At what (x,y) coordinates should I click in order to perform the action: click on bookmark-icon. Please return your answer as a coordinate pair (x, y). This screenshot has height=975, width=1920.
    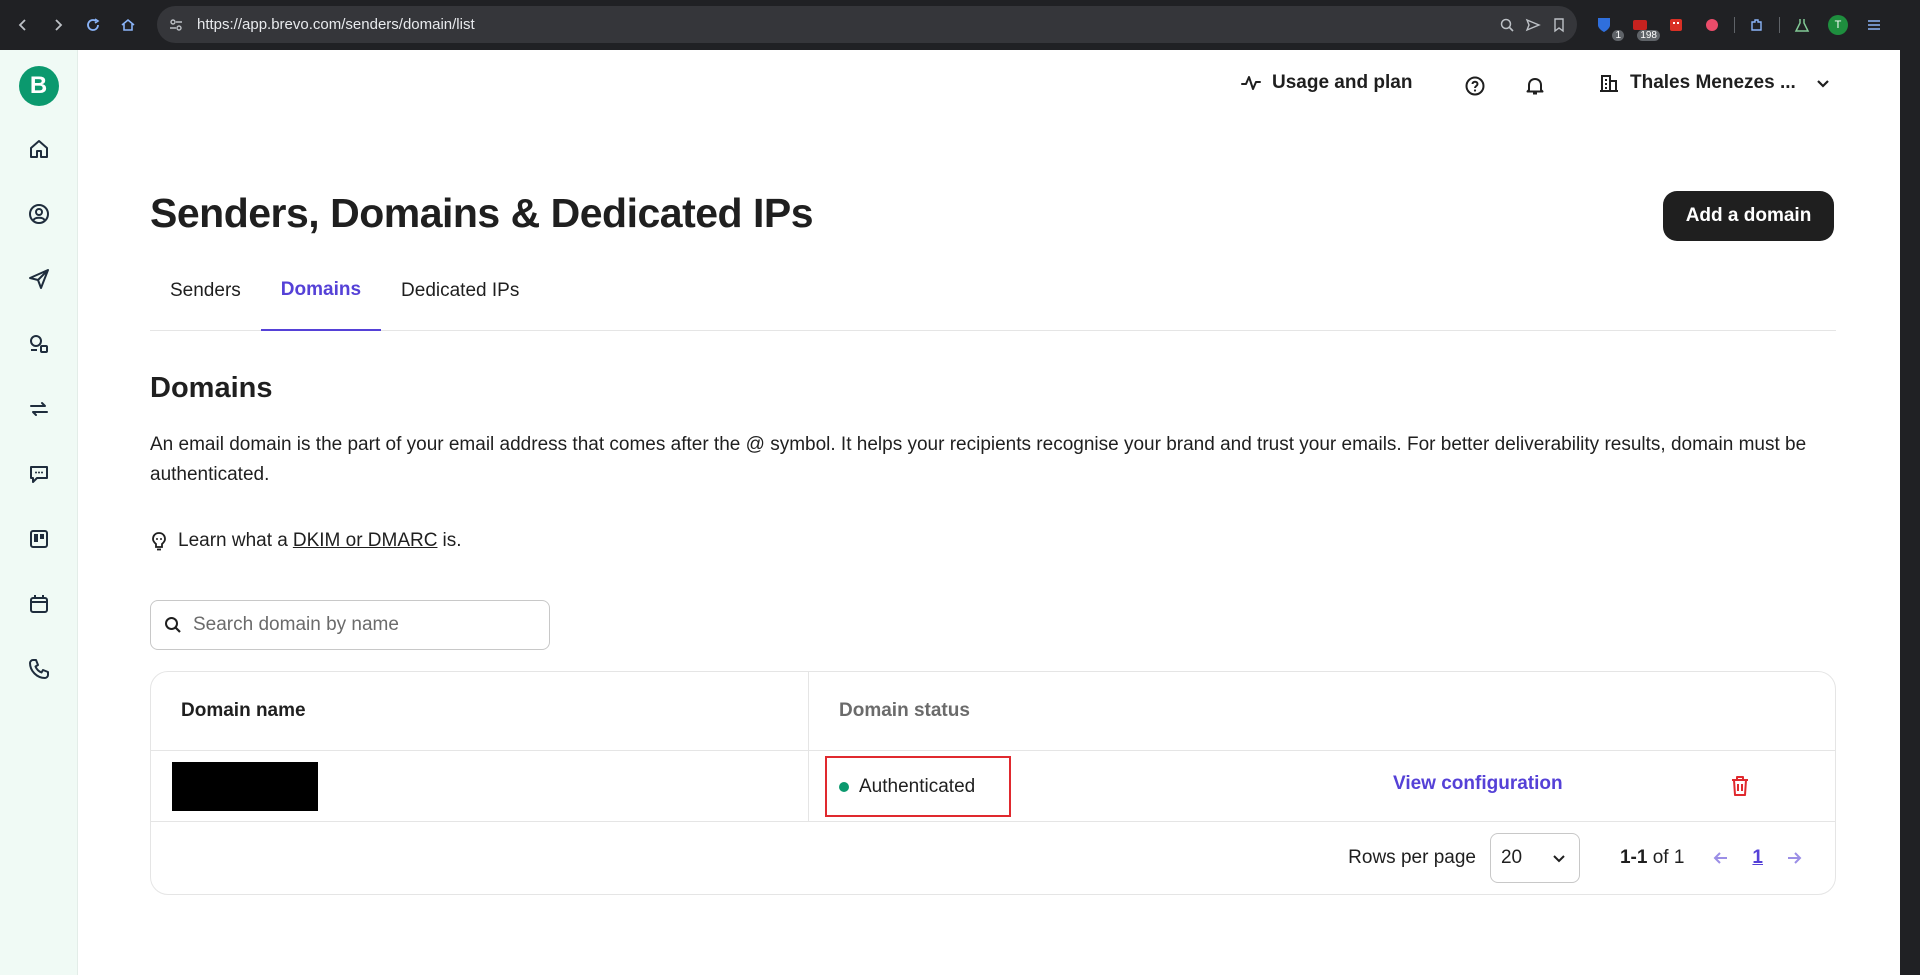
    Looking at the image, I should click on (1559, 25).